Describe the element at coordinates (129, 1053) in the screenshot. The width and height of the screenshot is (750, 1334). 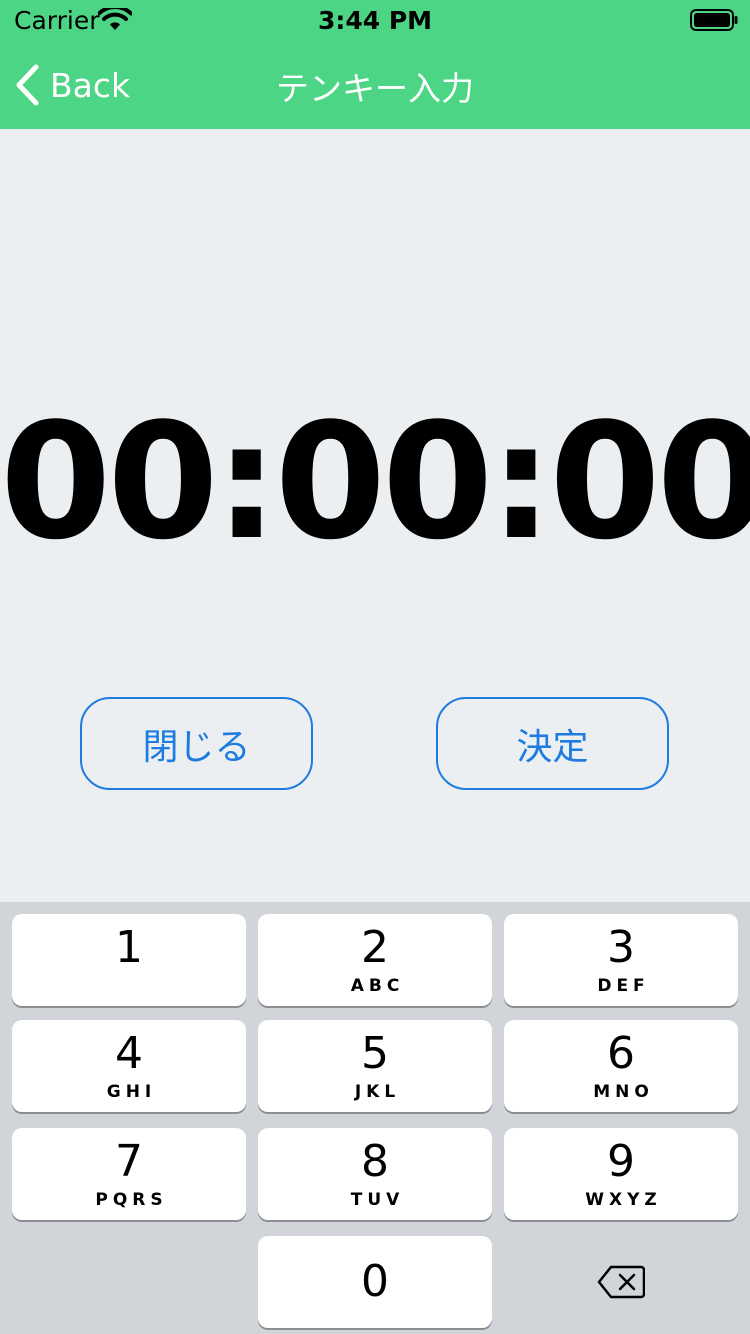
I see `key-digit: 4` at that location.